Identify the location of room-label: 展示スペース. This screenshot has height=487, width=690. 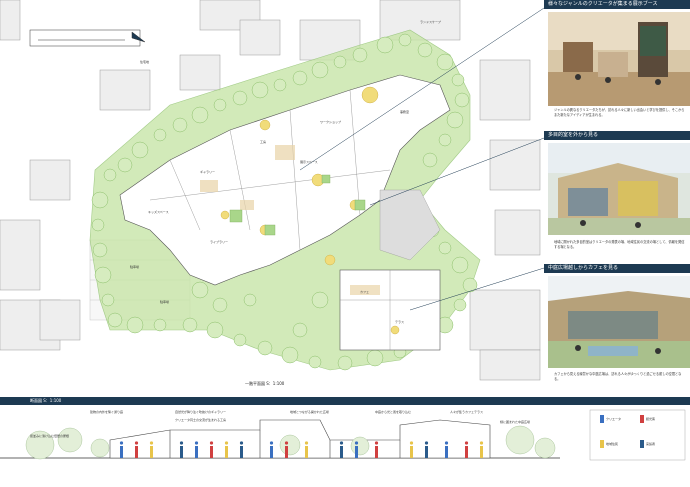
(309, 162).